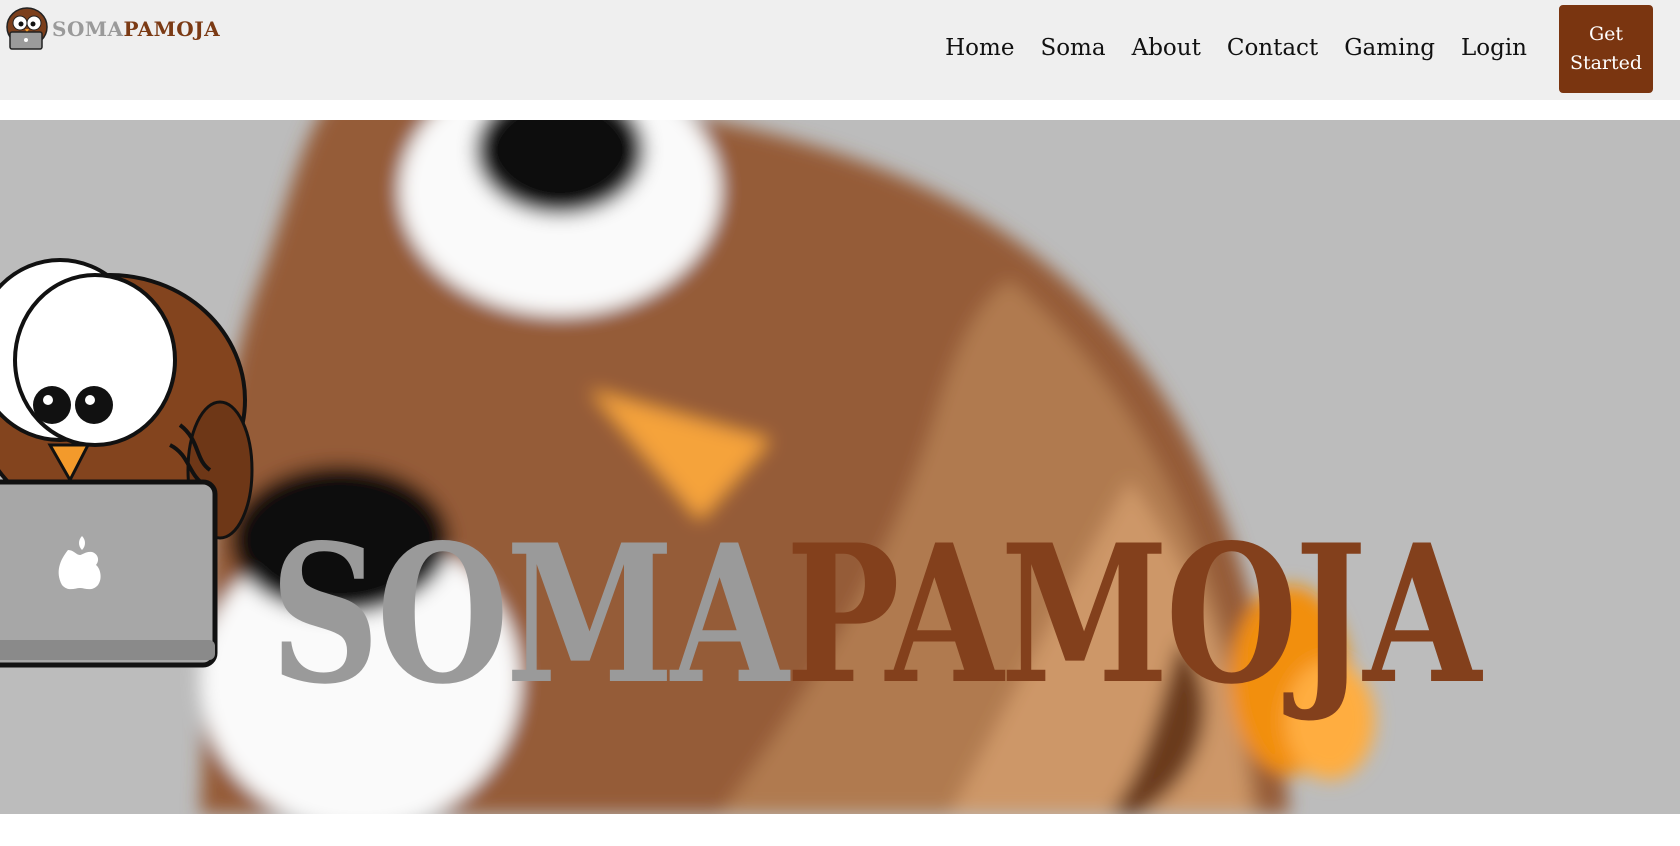 The height and width of the screenshot is (846, 1680). What do you see at coordinates (1494, 48) in the screenshot?
I see `nav-link-login: Login` at bounding box center [1494, 48].